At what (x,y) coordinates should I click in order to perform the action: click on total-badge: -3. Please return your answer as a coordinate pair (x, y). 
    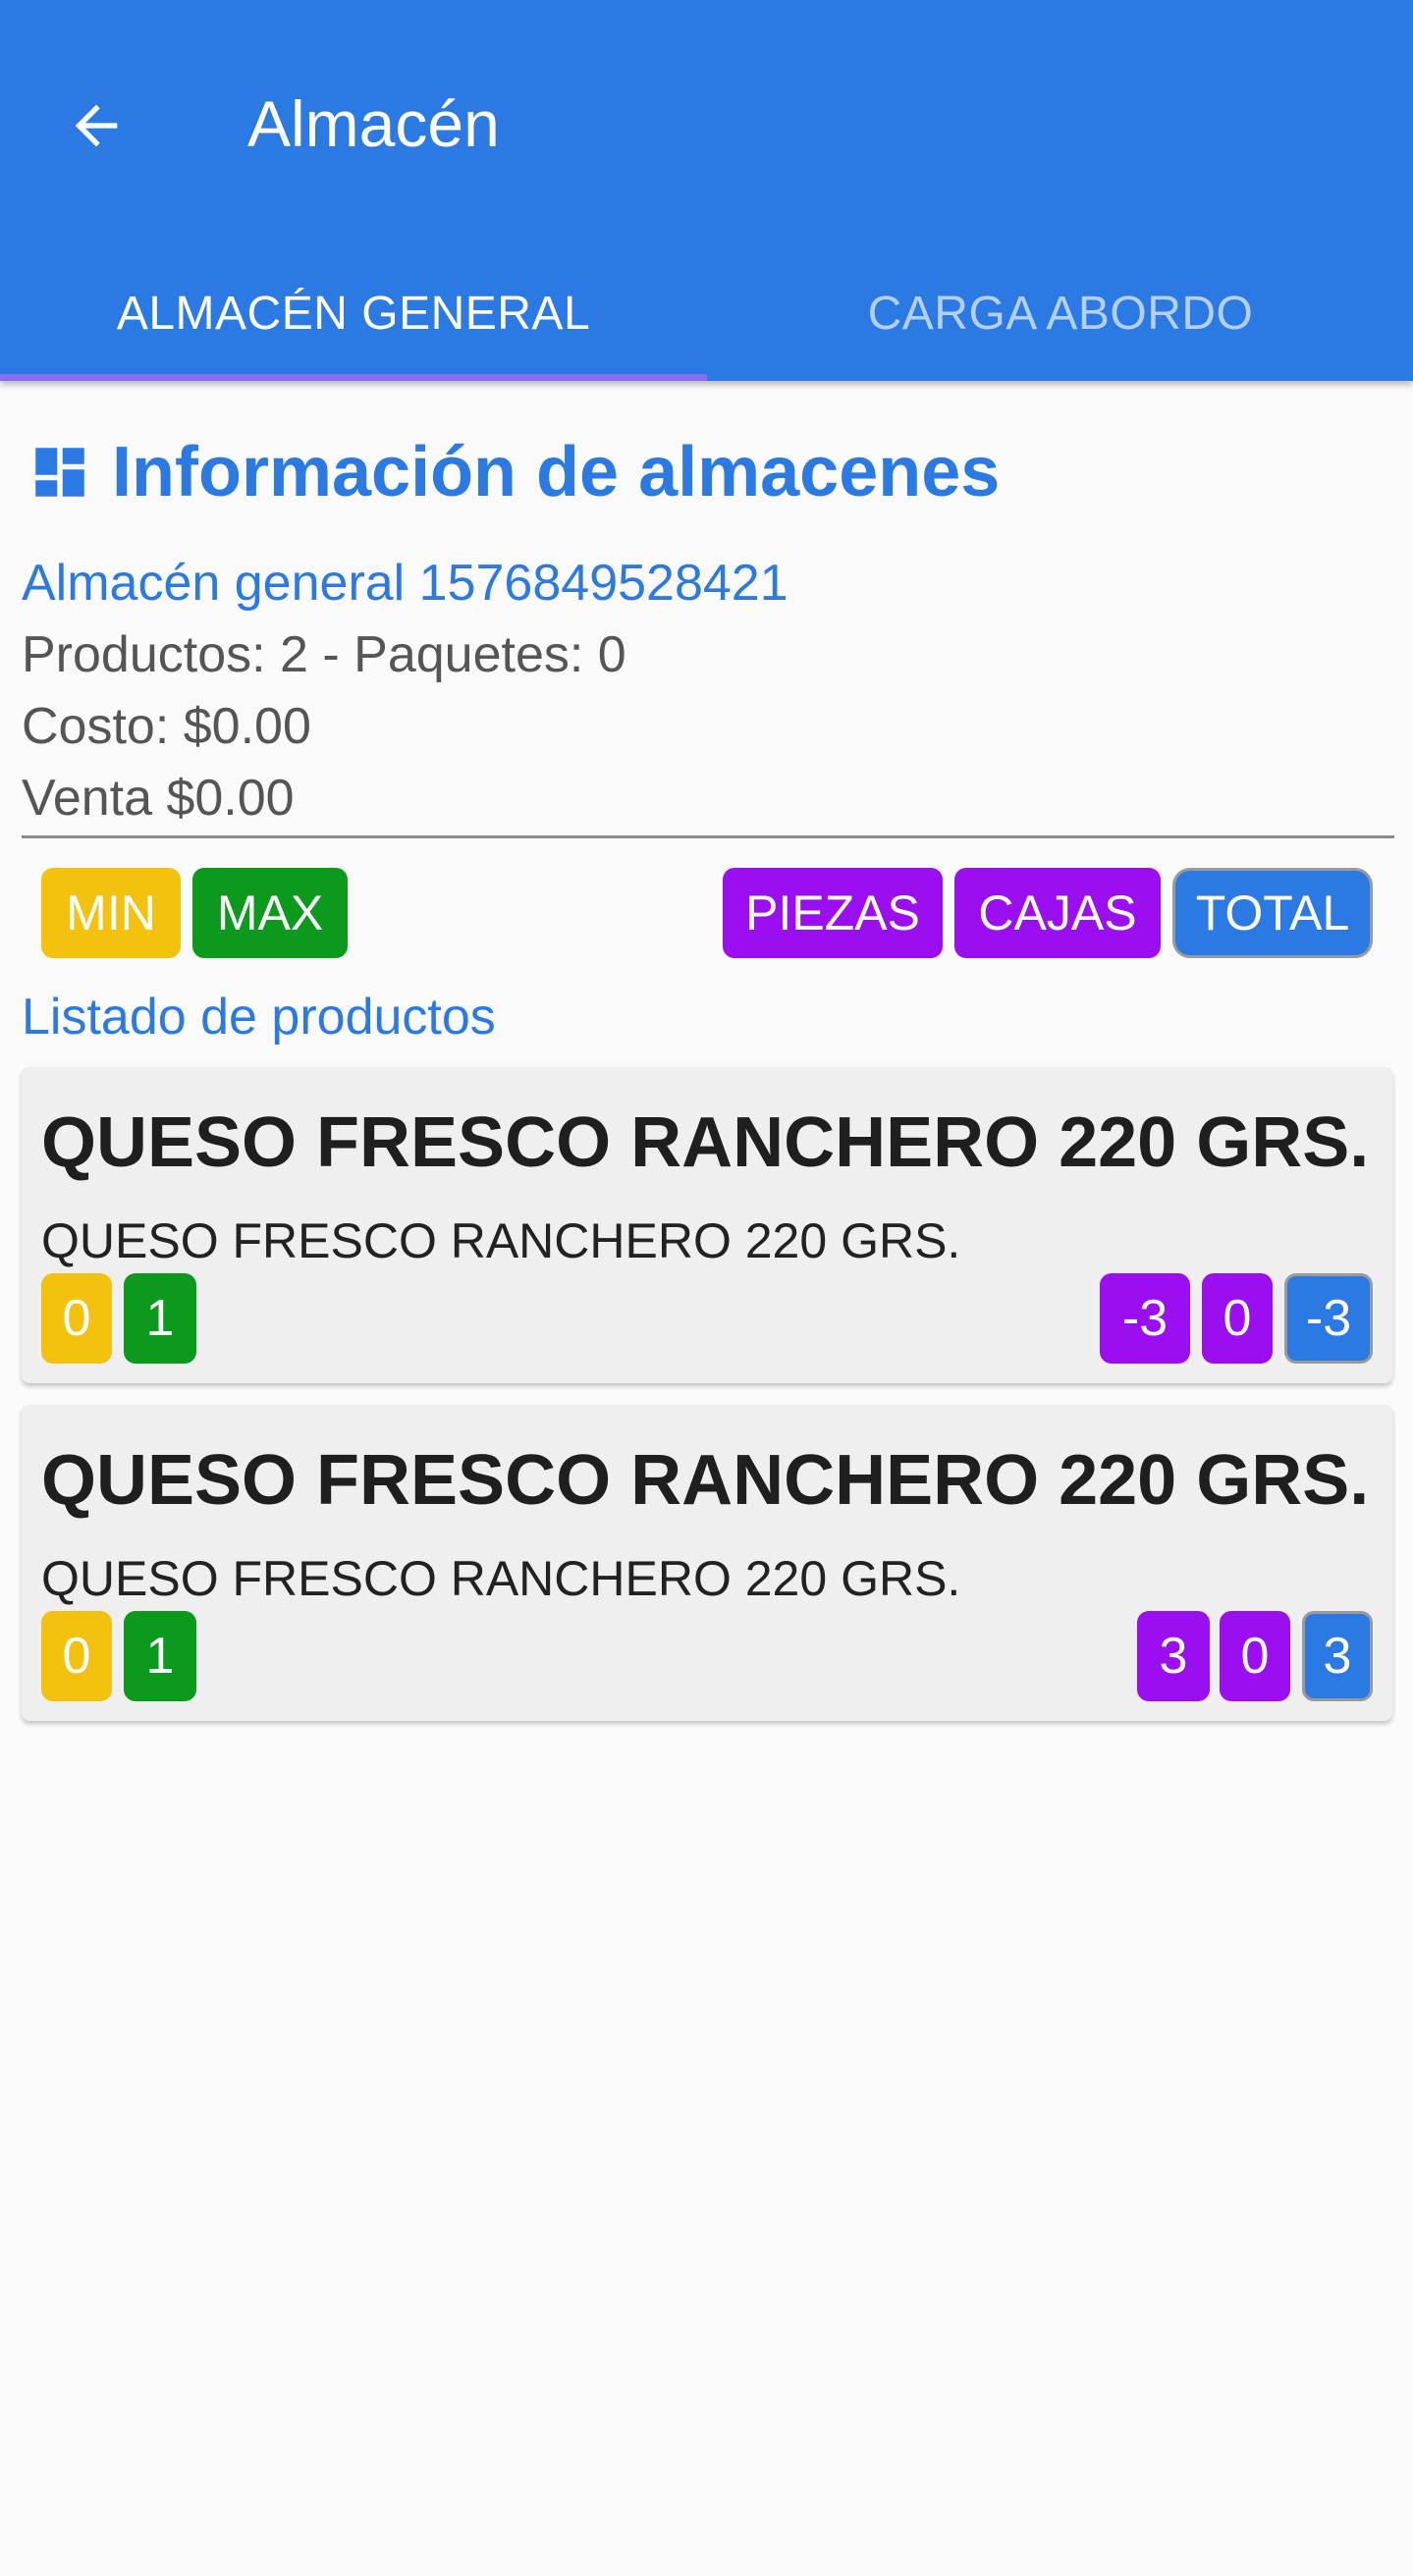
    Looking at the image, I should click on (1328, 1318).